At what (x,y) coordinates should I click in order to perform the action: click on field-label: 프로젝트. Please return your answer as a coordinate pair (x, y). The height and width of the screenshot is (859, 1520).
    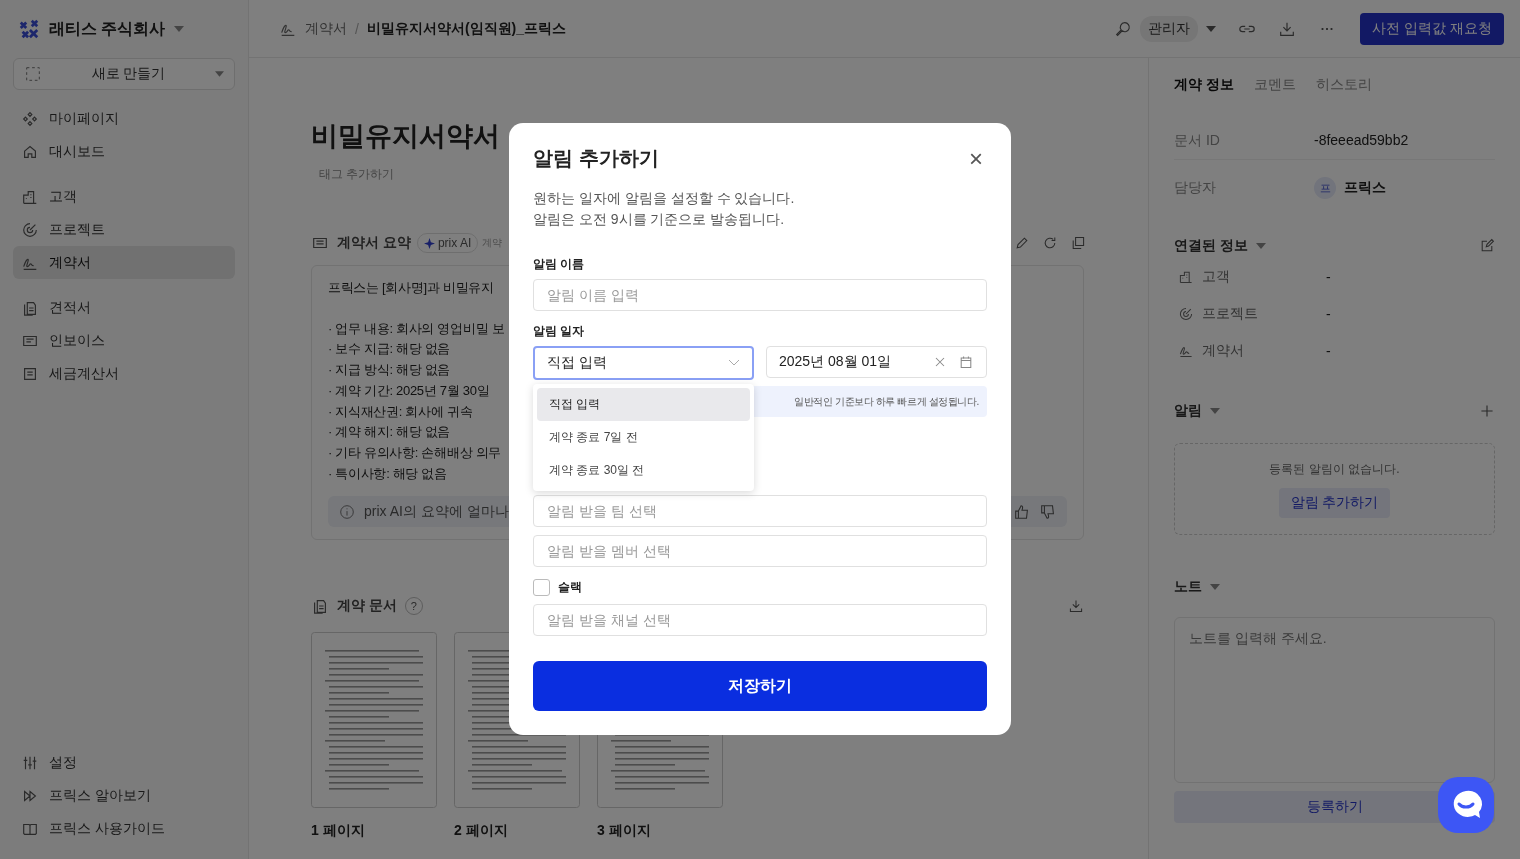
    Looking at the image, I should click on (1230, 313).